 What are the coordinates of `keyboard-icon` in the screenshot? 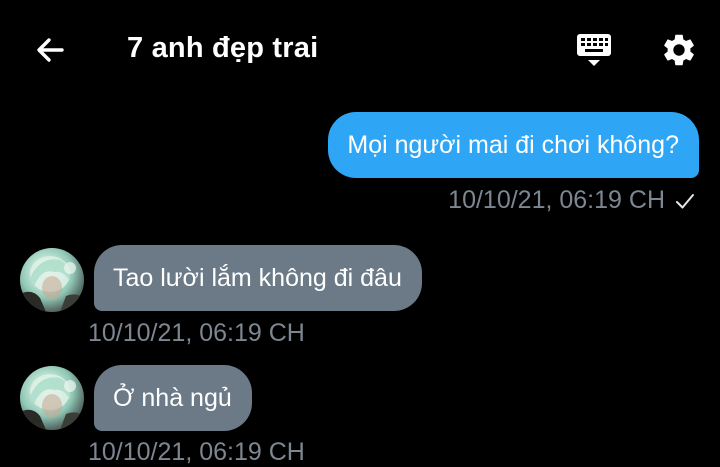 It's located at (594, 50).